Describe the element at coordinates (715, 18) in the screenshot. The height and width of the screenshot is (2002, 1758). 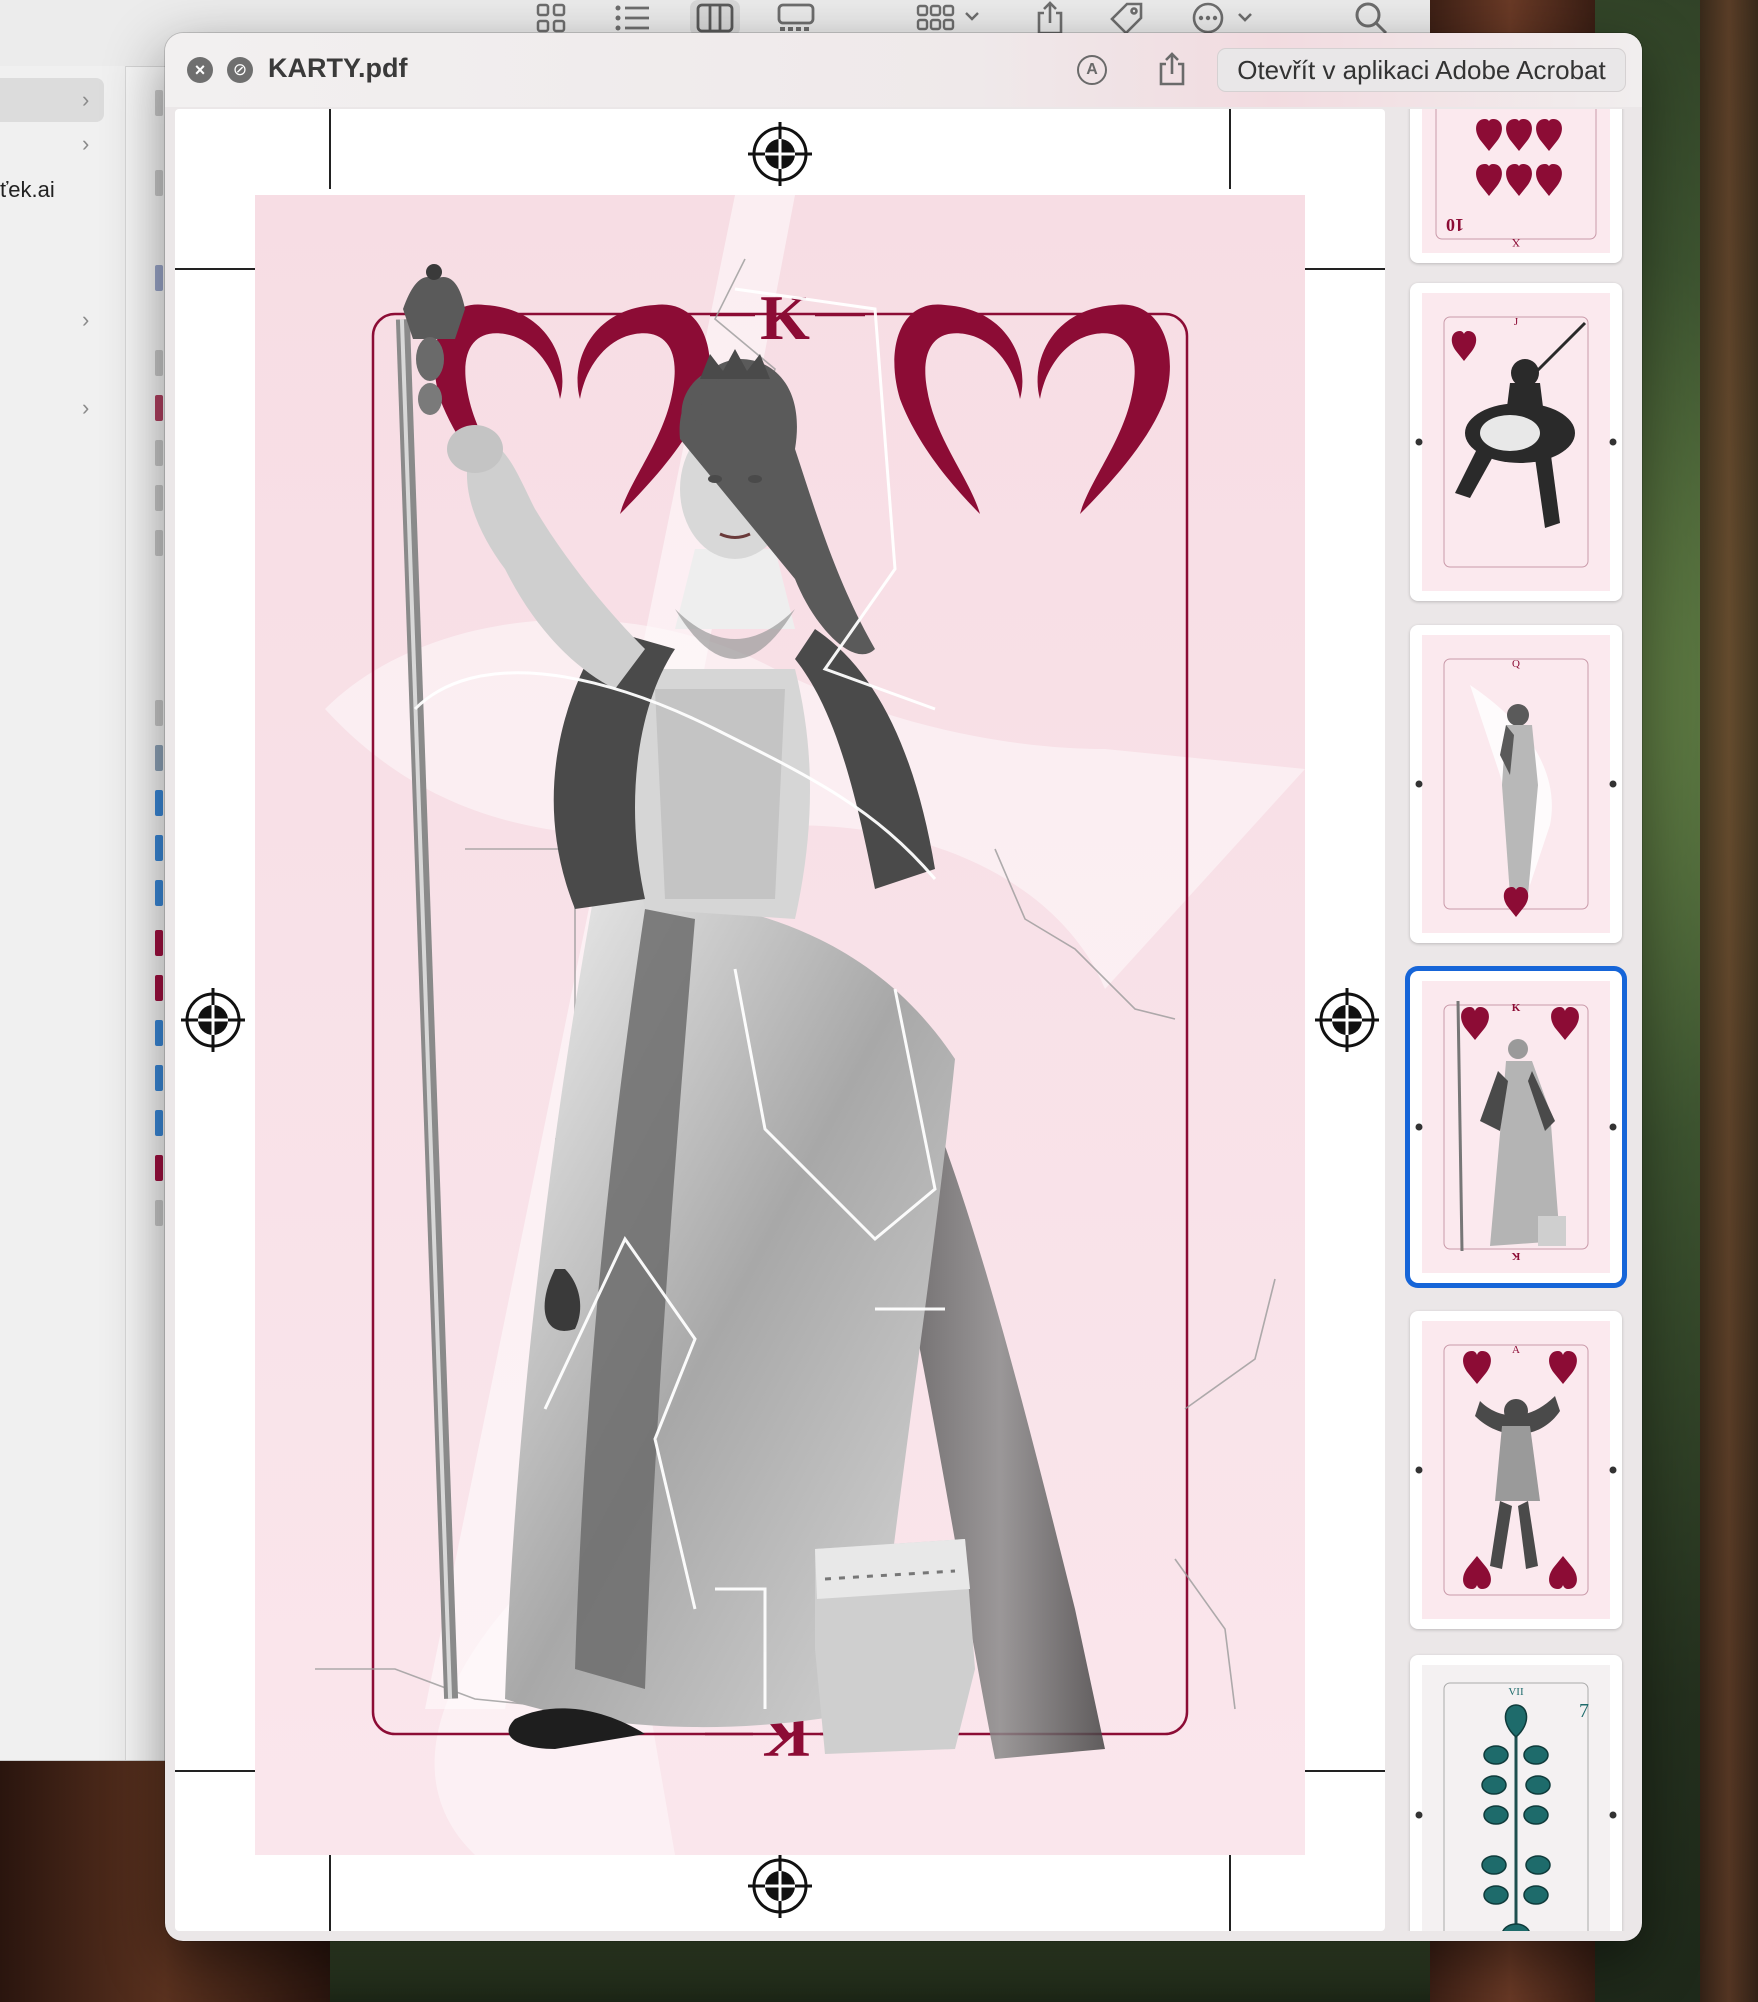
I see `column-view-icon` at that location.